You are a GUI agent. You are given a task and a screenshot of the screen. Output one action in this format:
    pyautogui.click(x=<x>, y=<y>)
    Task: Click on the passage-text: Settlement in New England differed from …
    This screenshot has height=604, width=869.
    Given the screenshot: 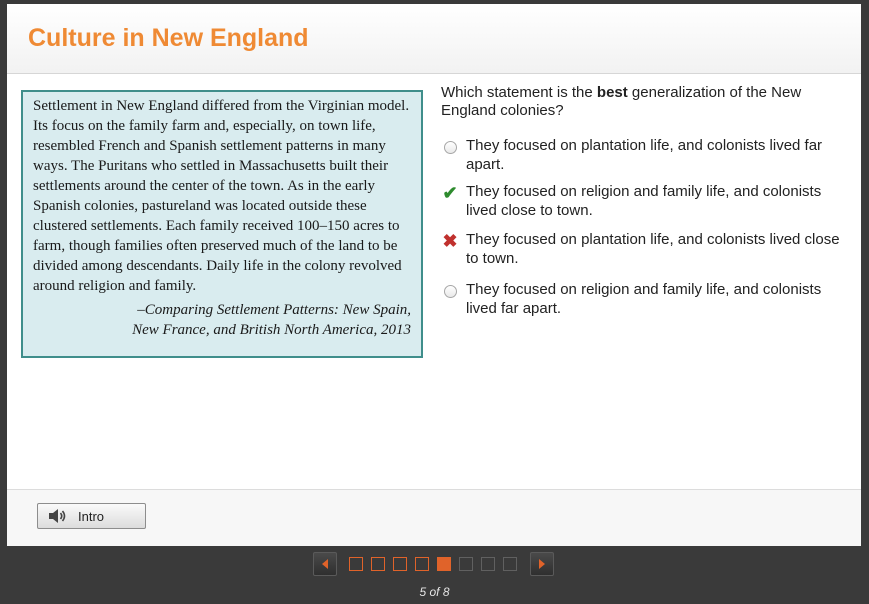 What is the action you would take?
    pyautogui.click(x=221, y=196)
    